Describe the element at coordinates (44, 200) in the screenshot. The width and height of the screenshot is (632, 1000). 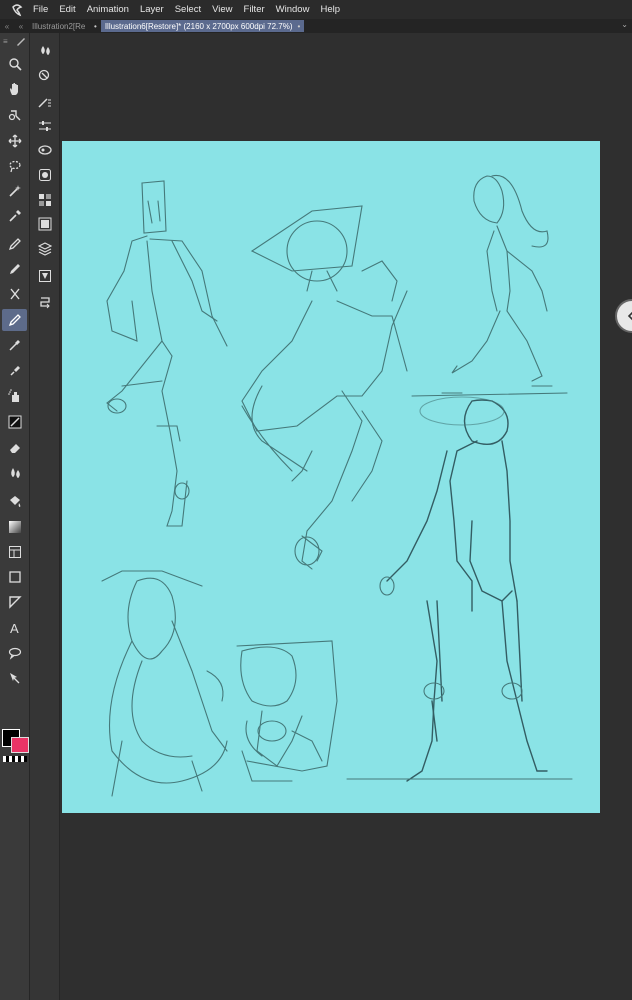
I see `color-set-icon` at that location.